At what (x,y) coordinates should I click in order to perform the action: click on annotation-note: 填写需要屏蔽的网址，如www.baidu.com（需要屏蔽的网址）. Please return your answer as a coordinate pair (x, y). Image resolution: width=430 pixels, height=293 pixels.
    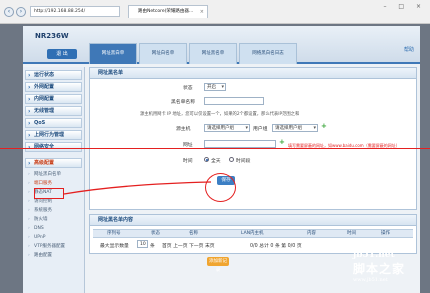
    Looking at the image, I should click on (344, 145).